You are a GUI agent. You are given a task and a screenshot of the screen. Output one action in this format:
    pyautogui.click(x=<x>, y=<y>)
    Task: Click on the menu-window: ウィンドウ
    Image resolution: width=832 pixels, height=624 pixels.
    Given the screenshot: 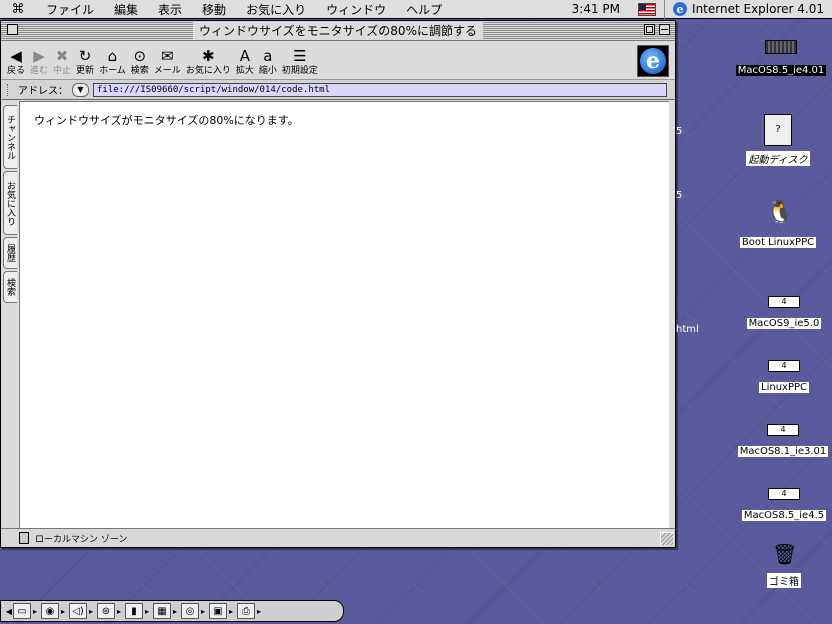 What is the action you would take?
    pyautogui.click(x=356, y=9)
    